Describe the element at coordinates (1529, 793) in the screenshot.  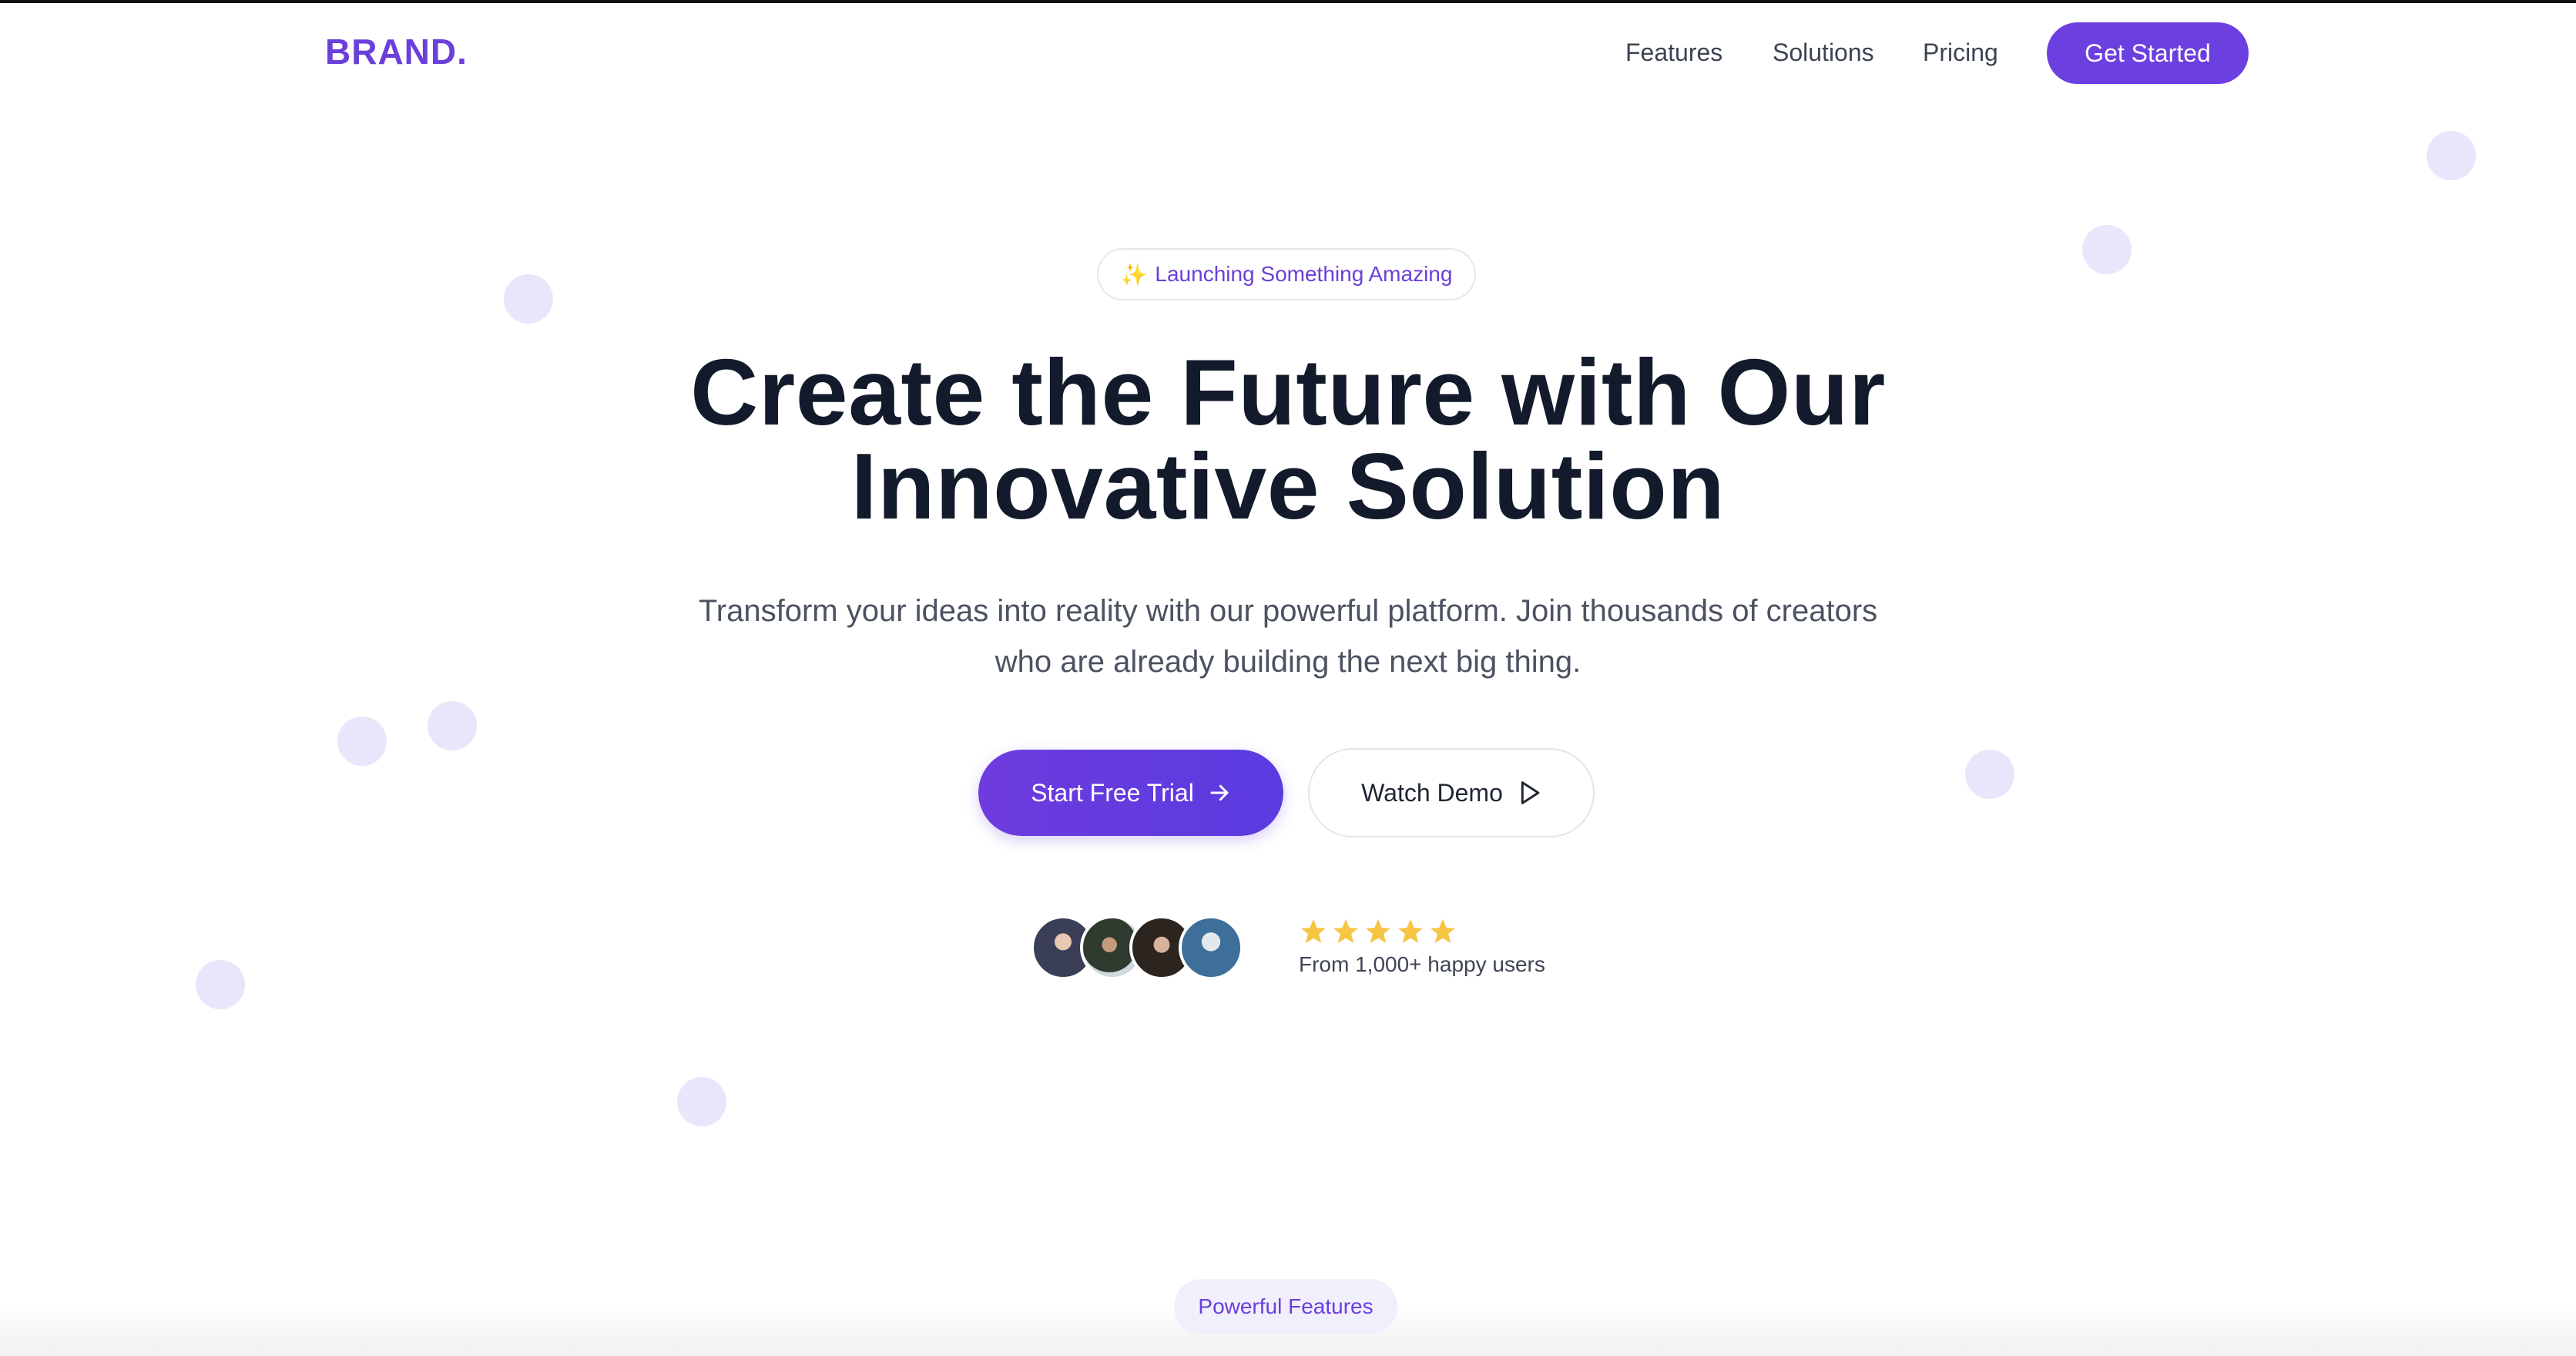
I see `play-icon` at that location.